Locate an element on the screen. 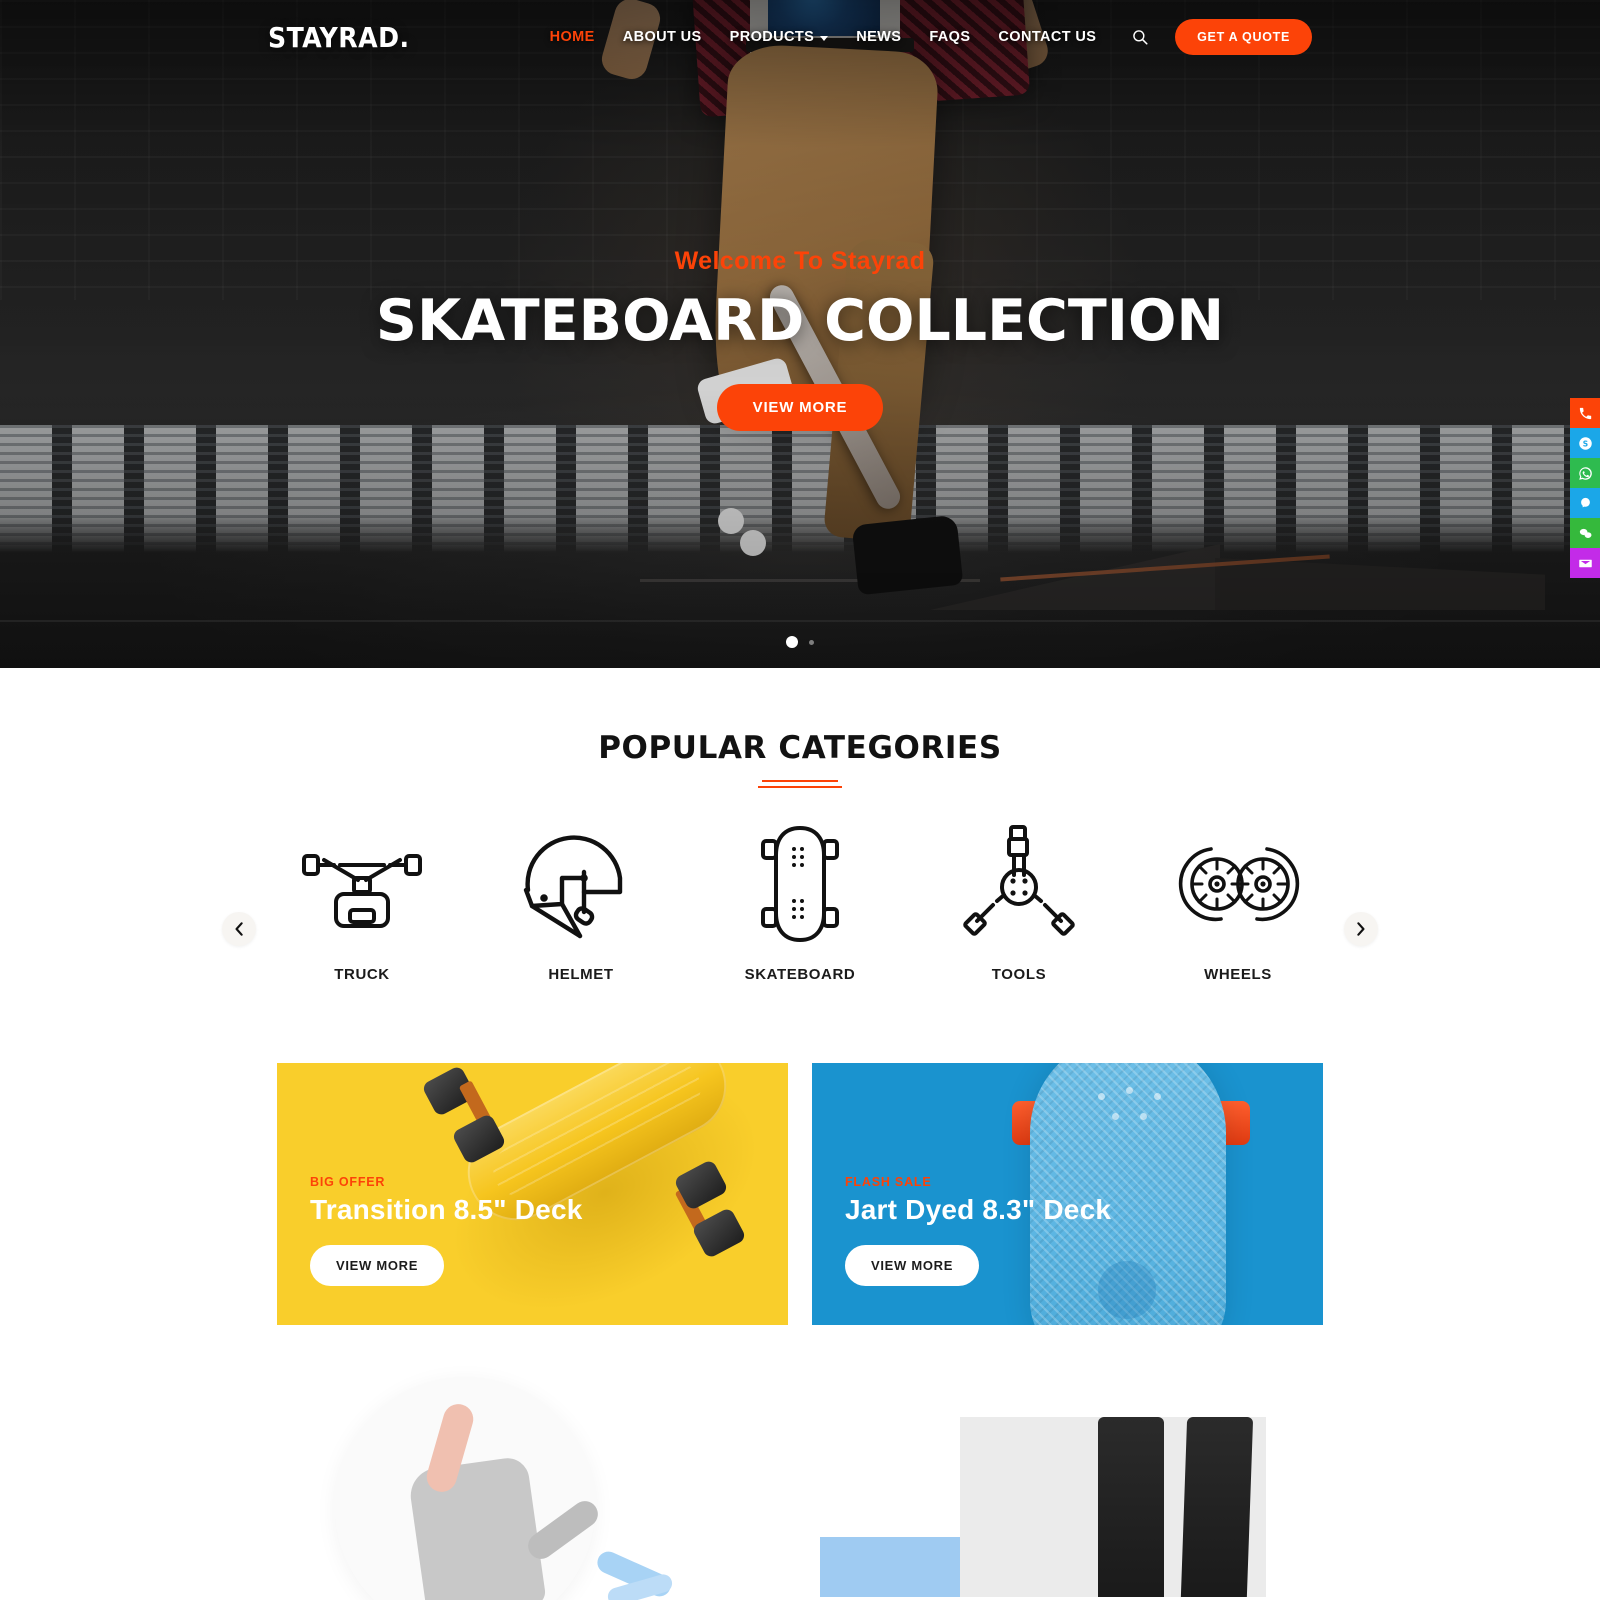  social-wechat-button is located at coordinates (1585, 533).